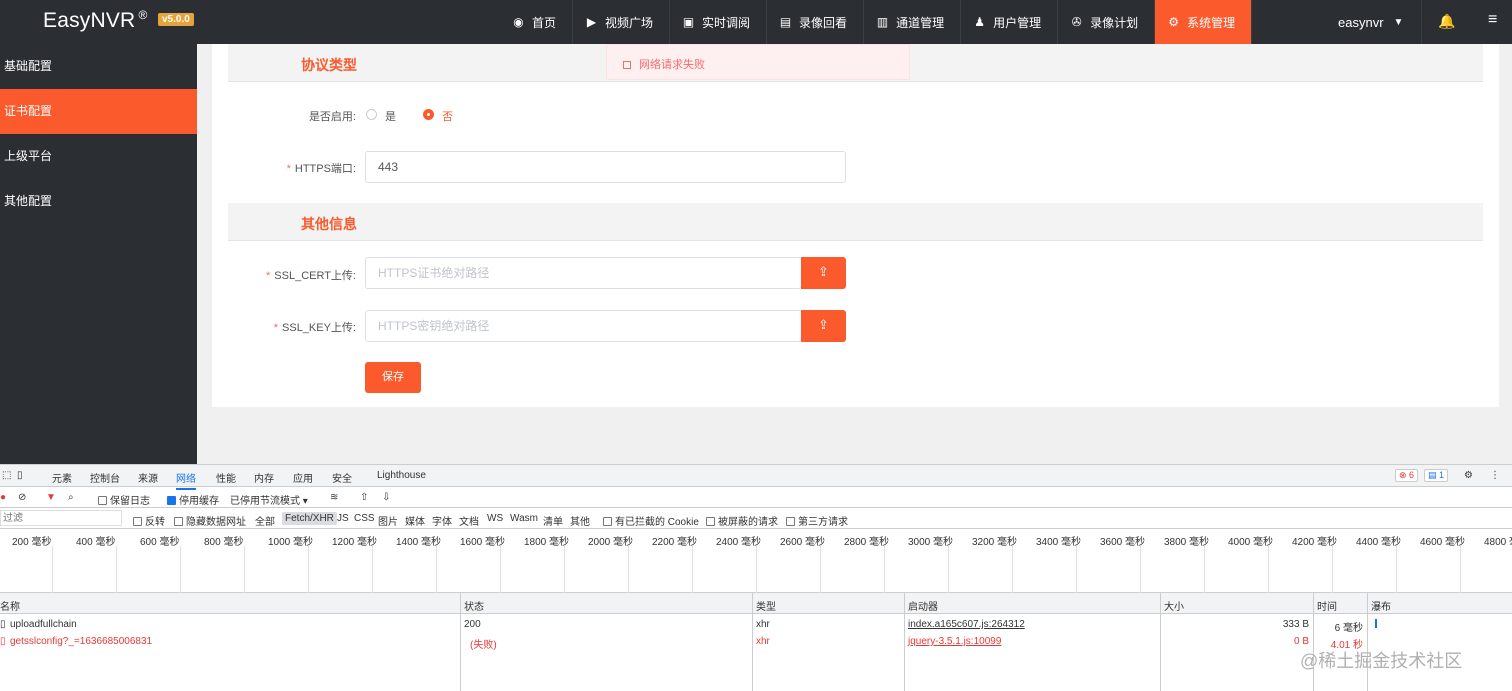 This screenshot has height=691, width=1512. Describe the element at coordinates (1446, 21) in the screenshot. I see `bell-icon: 🔔` at that location.